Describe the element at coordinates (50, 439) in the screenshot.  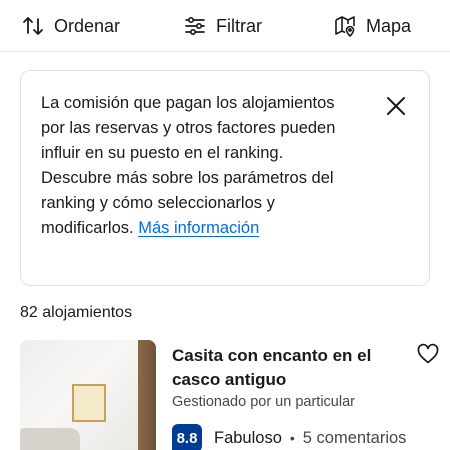
I see `photo-furniture` at that location.